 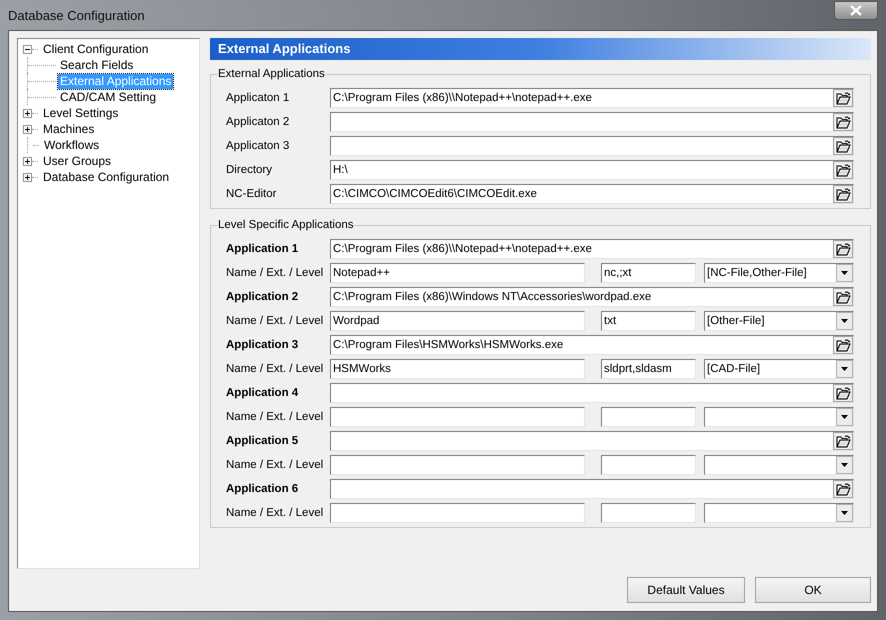 What do you see at coordinates (77, 161) in the screenshot?
I see `tree-item: User Groups` at bounding box center [77, 161].